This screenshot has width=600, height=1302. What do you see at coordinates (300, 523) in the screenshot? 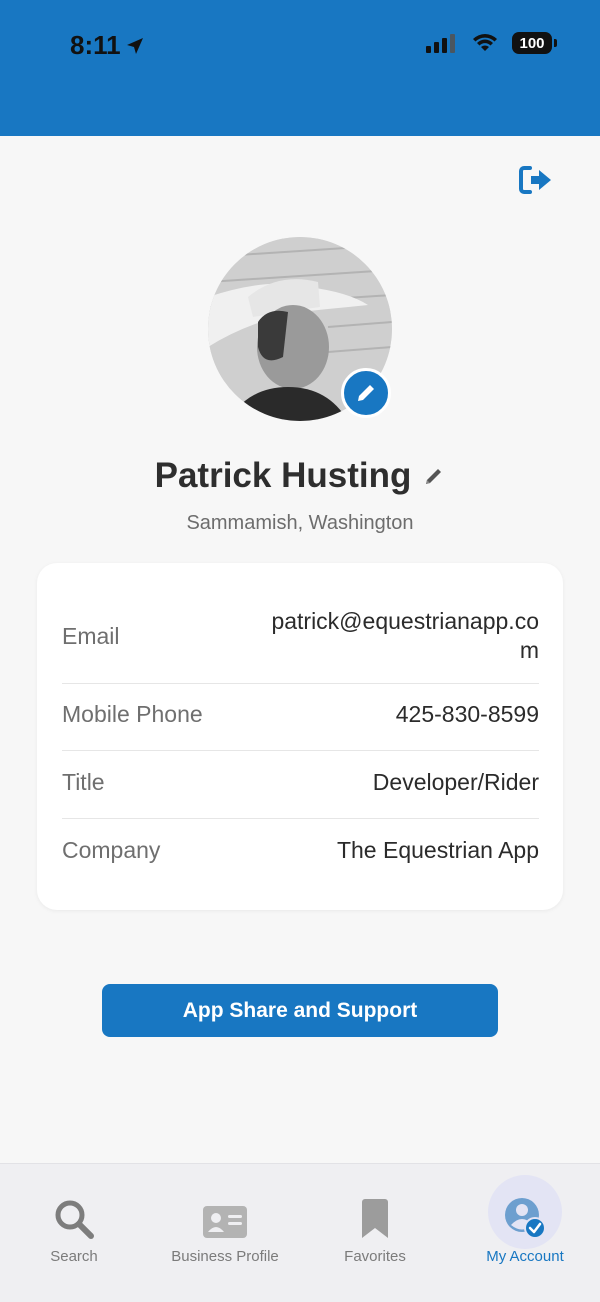
I see `profile-location: Sammamish, Washington` at bounding box center [300, 523].